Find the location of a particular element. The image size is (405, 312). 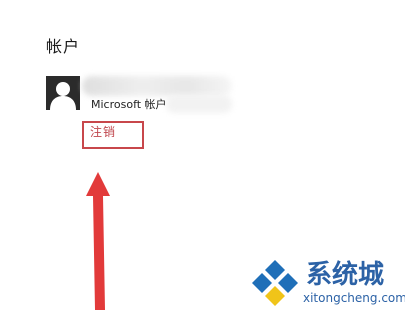

brand-logo-icon is located at coordinates (275, 283).